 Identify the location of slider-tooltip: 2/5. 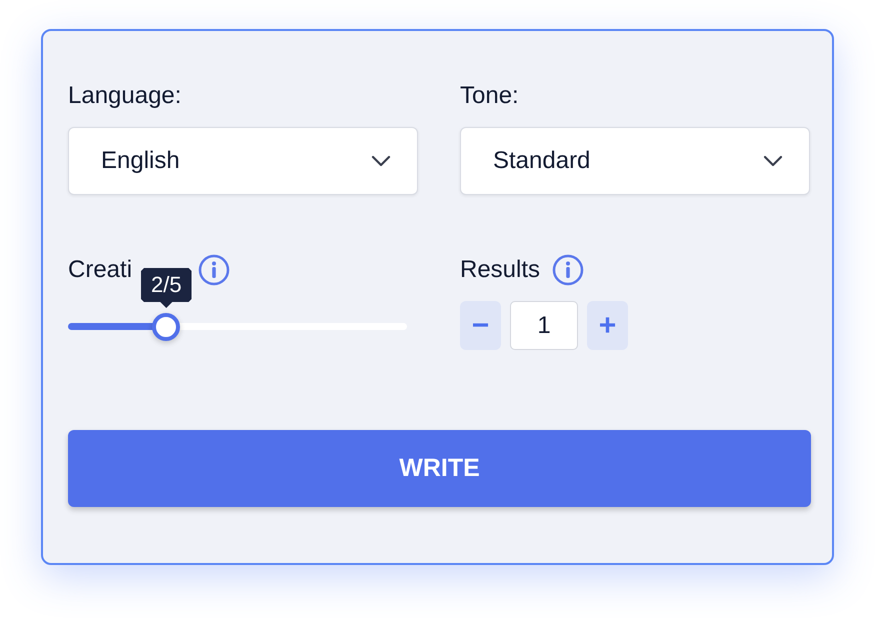
(166, 288).